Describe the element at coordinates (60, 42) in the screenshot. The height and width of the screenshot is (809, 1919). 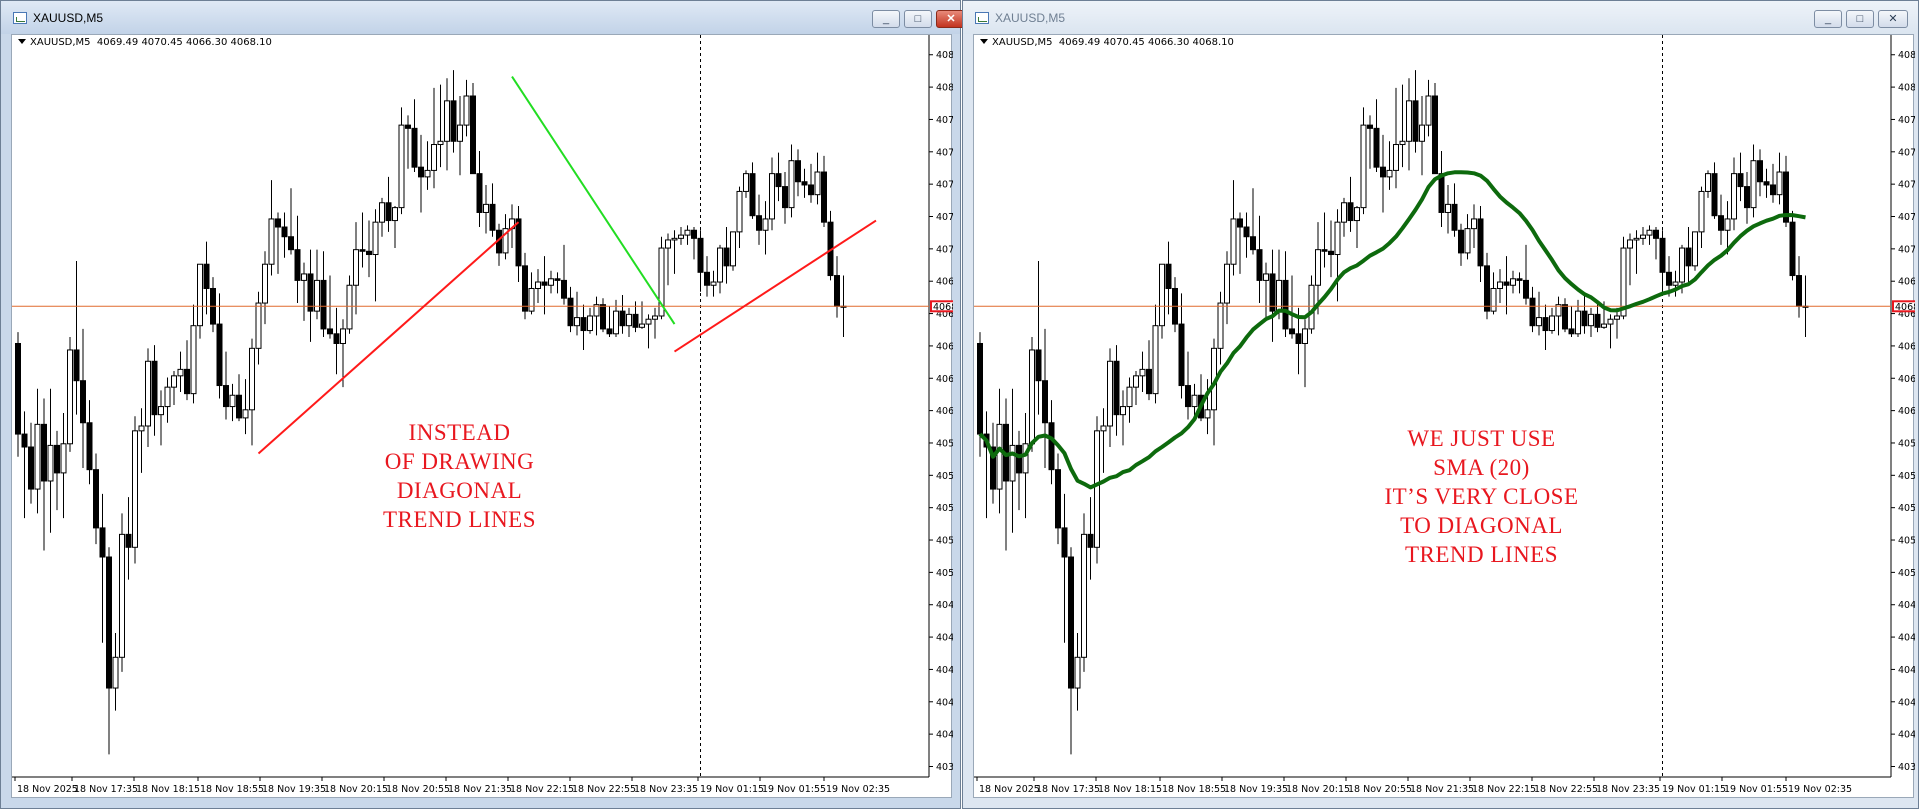
I see `chart-symbol: XAUUSD,M5` at that location.